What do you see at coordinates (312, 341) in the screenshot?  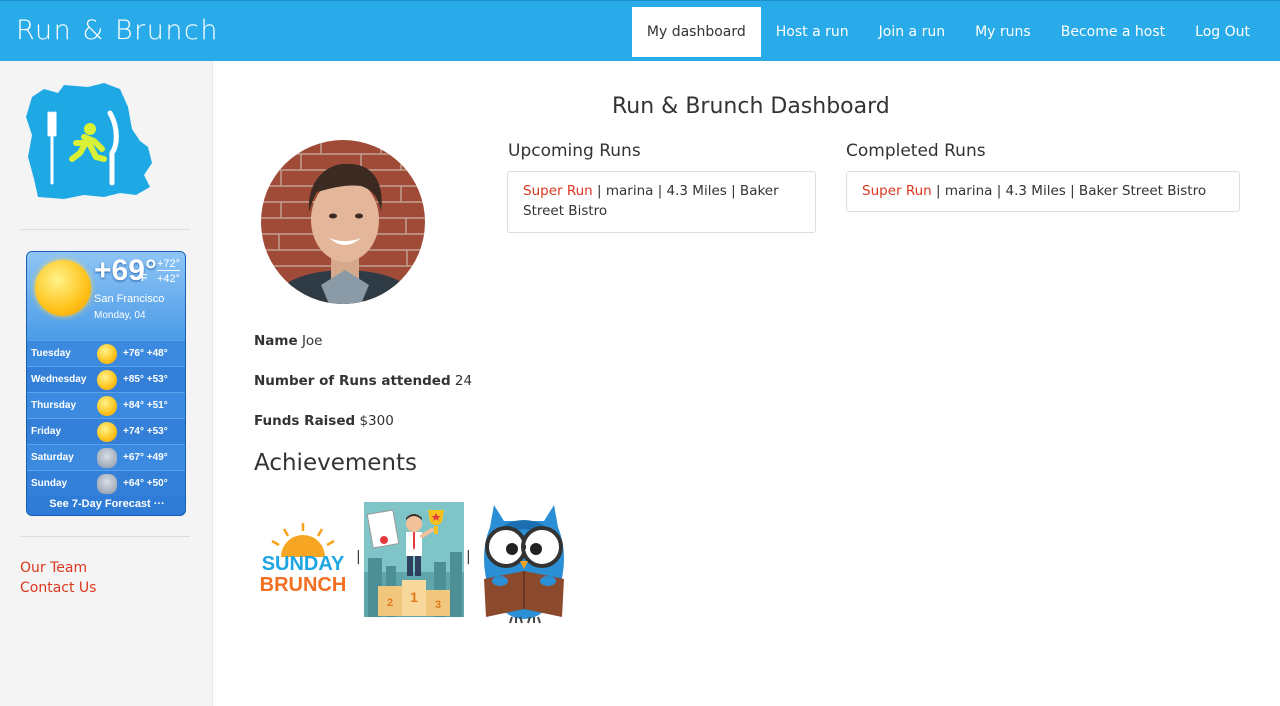 I see `name-value: Joe` at bounding box center [312, 341].